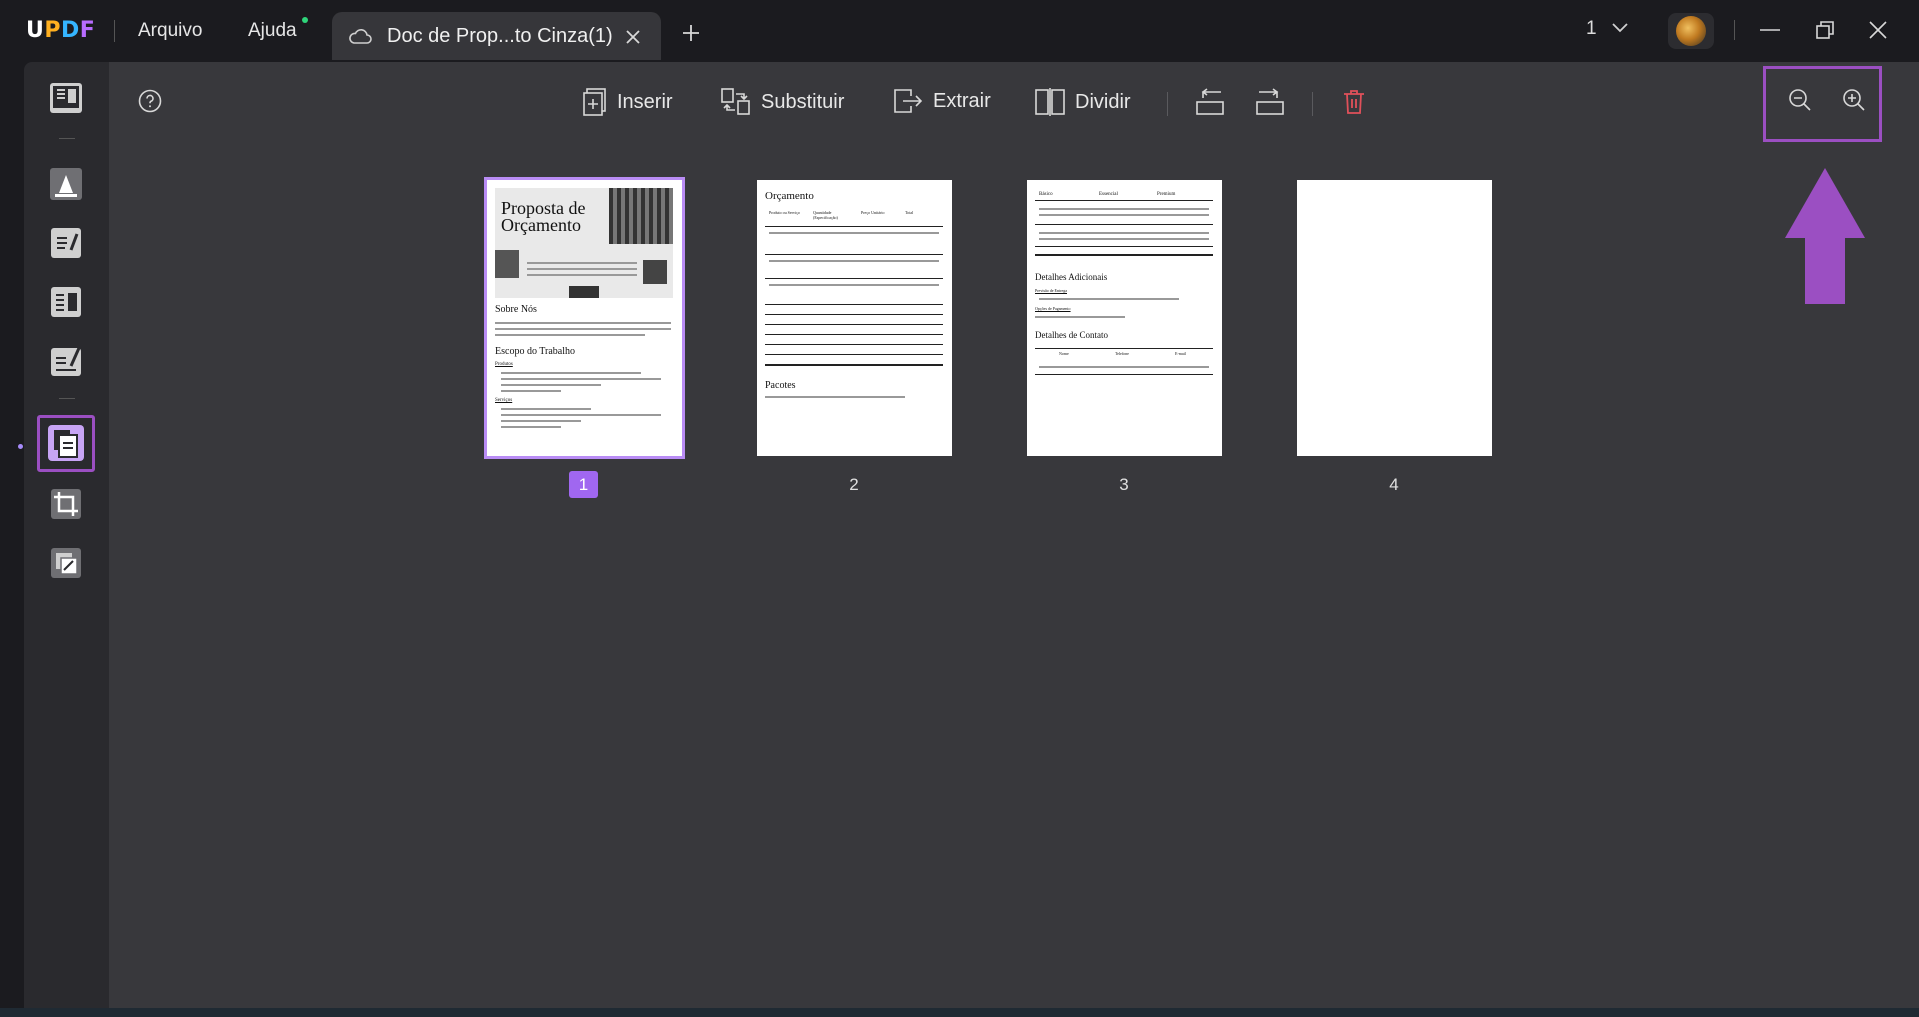 The width and height of the screenshot is (1919, 1017). What do you see at coordinates (1270, 102) in the screenshot?
I see `rotate-right-icon` at bounding box center [1270, 102].